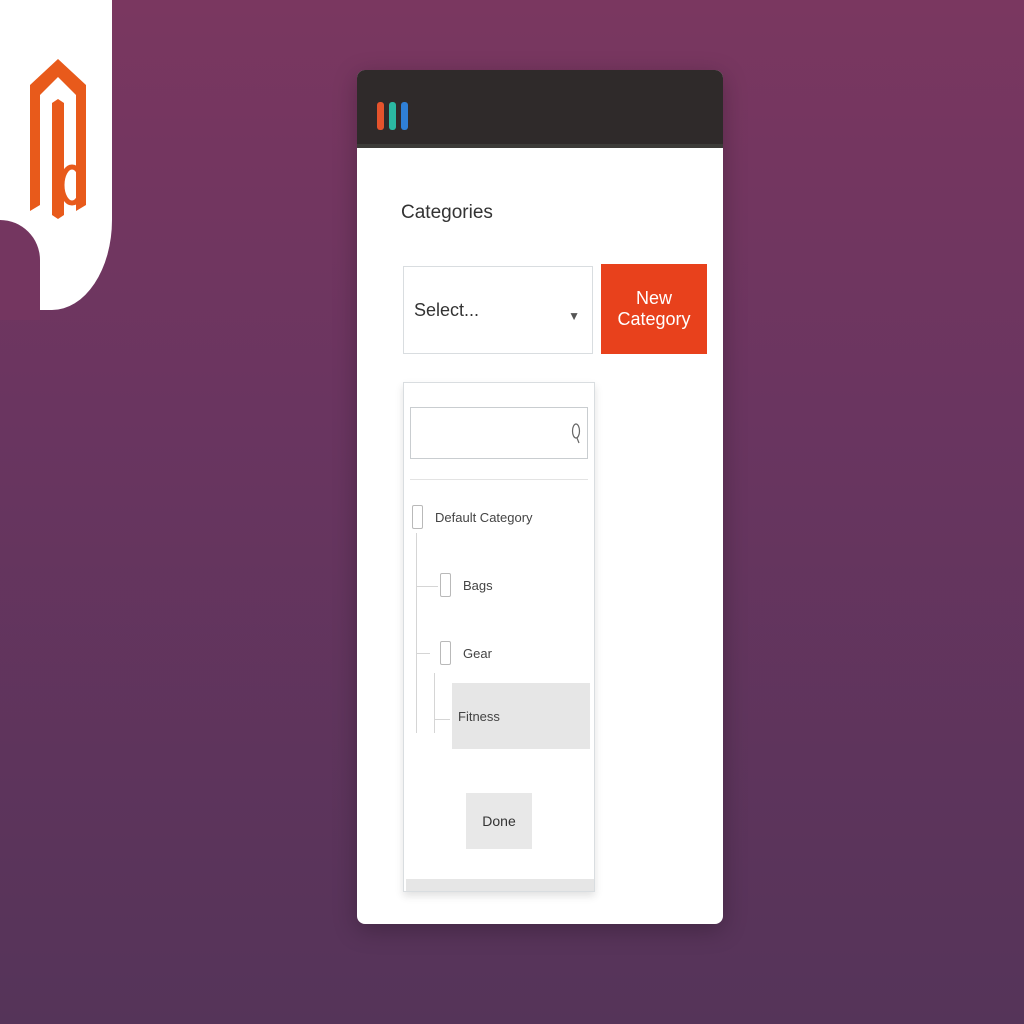 The height and width of the screenshot is (1024, 1024). I want to click on done-button: Done, so click(499, 821).